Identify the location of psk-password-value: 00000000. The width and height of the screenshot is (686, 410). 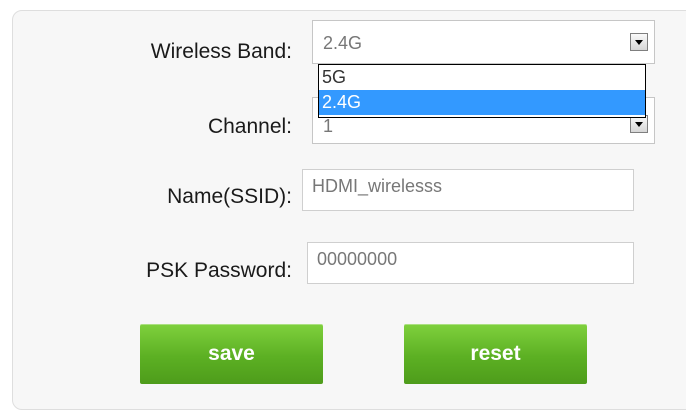
(357, 259).